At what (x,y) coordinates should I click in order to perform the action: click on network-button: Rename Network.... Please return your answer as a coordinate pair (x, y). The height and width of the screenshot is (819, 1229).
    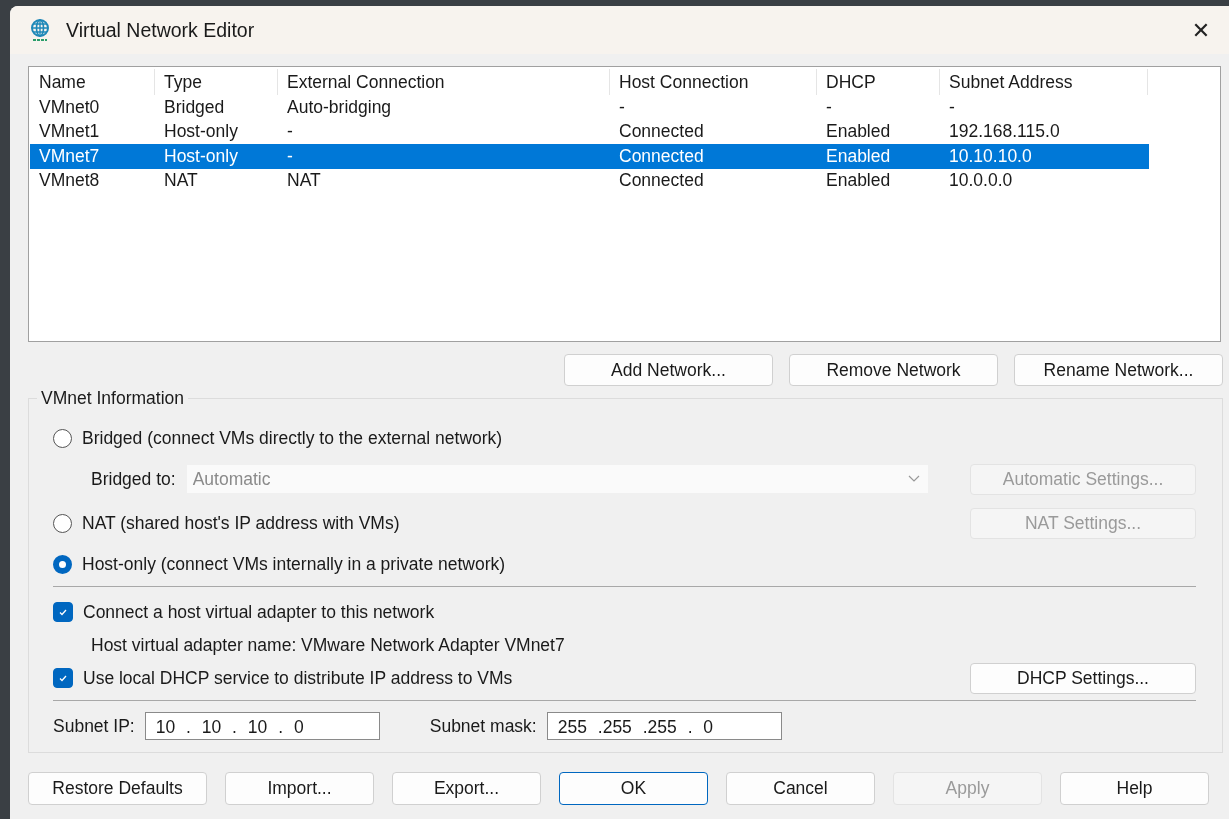
    Looking at the image, I should click on (1118, 370).